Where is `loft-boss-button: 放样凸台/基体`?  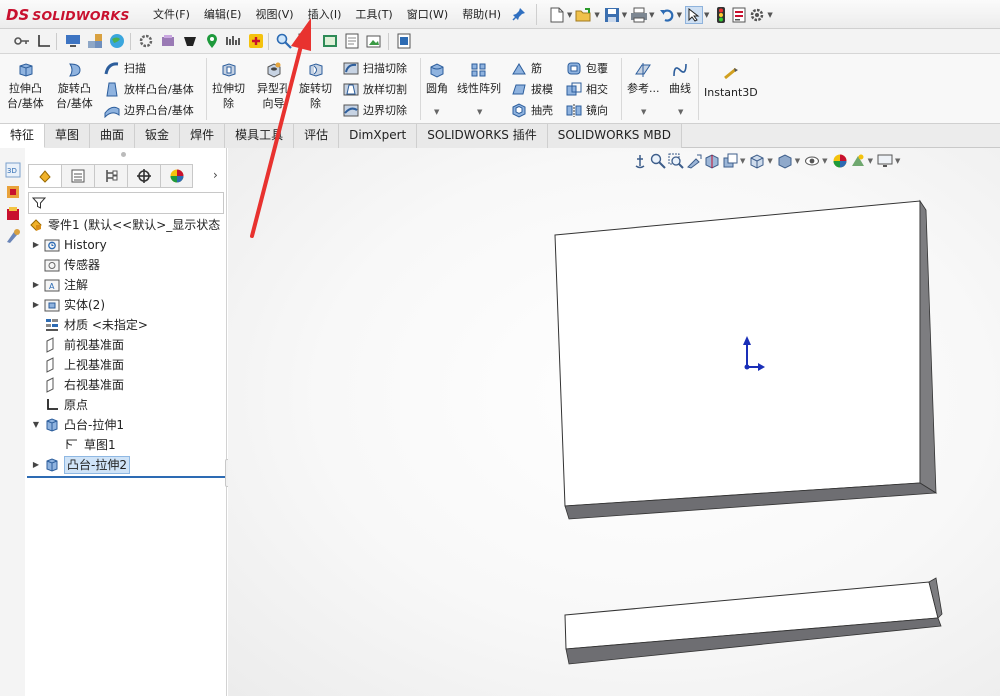 loft-boss-button: 放样凸台/基体 is located at coordinates (149, 89).